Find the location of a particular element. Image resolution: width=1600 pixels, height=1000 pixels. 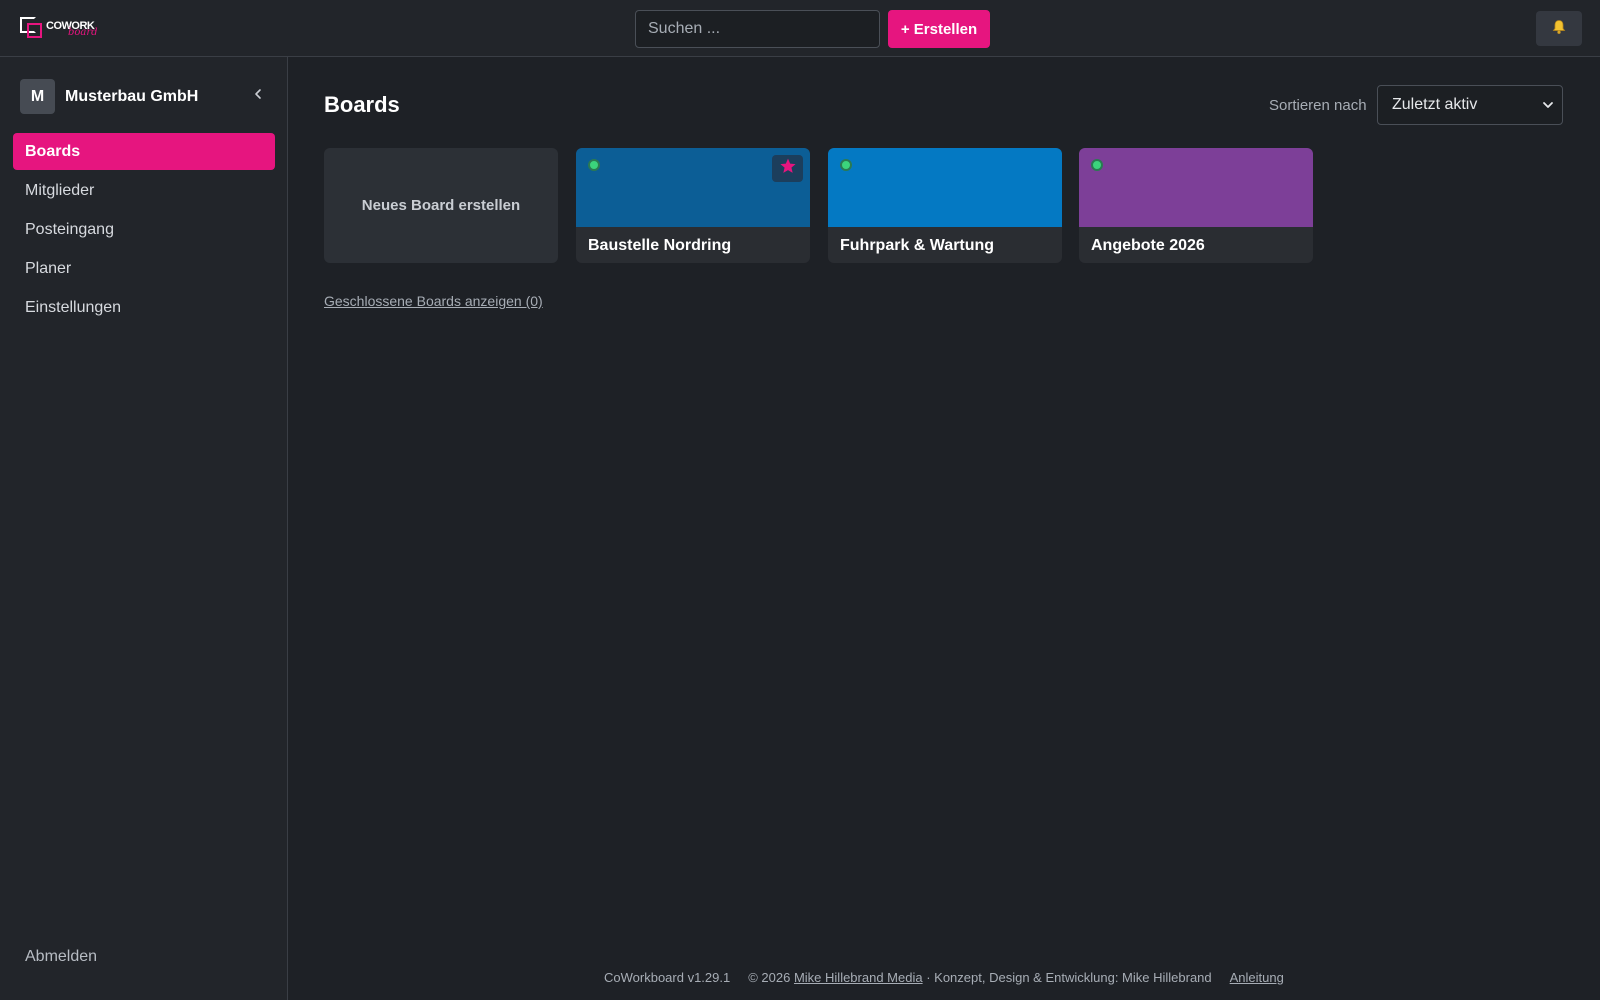

sort-selected-value: Zuletzt aktiv is located at coordinates (1435, 104).